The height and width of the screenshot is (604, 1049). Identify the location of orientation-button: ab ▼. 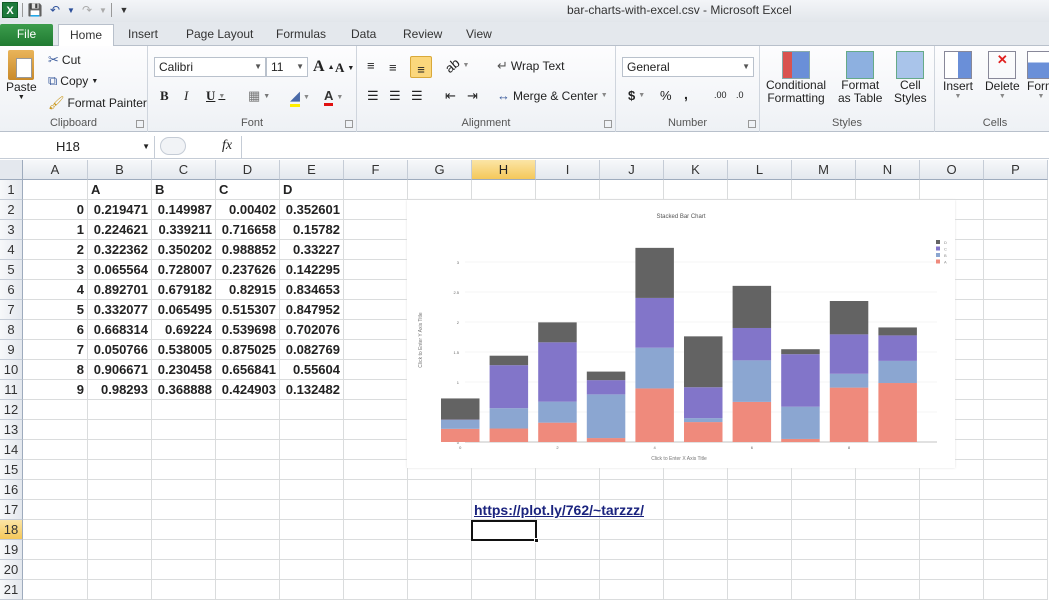
(456, 65).